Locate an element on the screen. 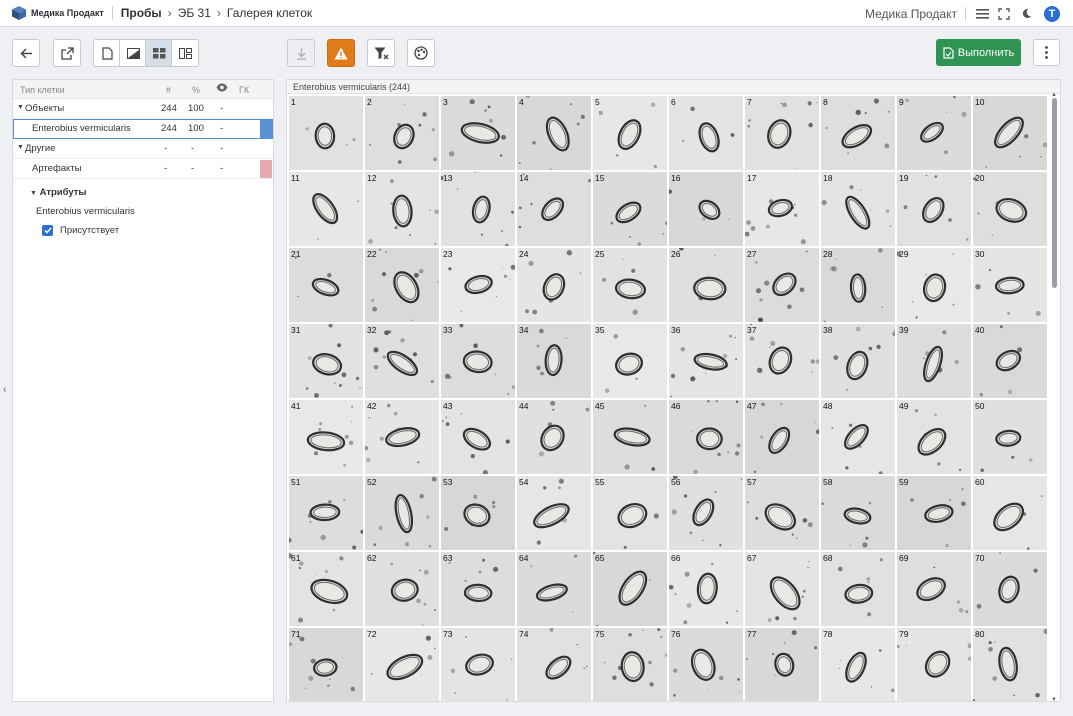  gallery-cell: 49 is located at coordinates (934, 437).